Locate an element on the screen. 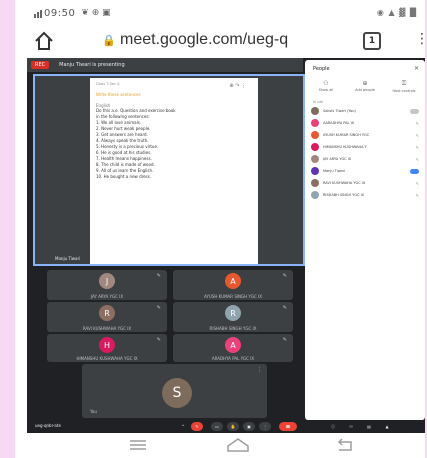 This screenshot has height=458, width=427. add-people-button: ⊕ Add people is located at coordinates (365, 86).